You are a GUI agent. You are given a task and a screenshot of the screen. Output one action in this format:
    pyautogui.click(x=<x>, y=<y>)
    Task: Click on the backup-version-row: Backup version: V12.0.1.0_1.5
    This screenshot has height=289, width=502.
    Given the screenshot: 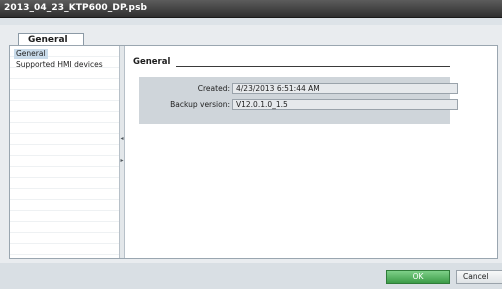 What is the action you would take?
    pyautogui.click(x=298, y=105)
    